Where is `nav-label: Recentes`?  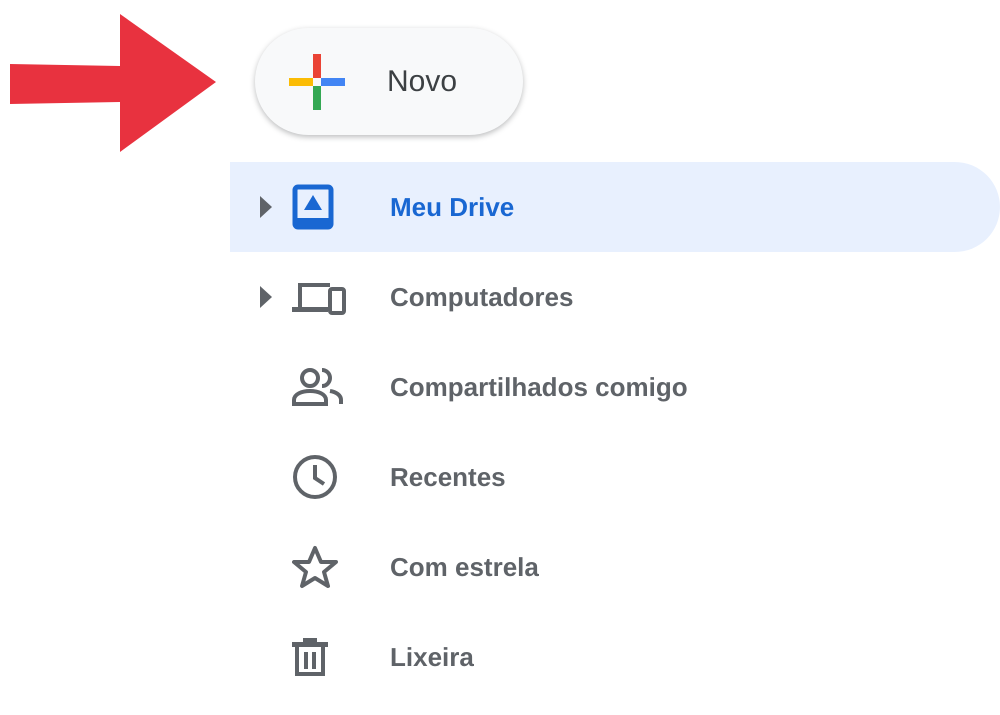
nav-label: Recentes is located at coordinates (448, 477).